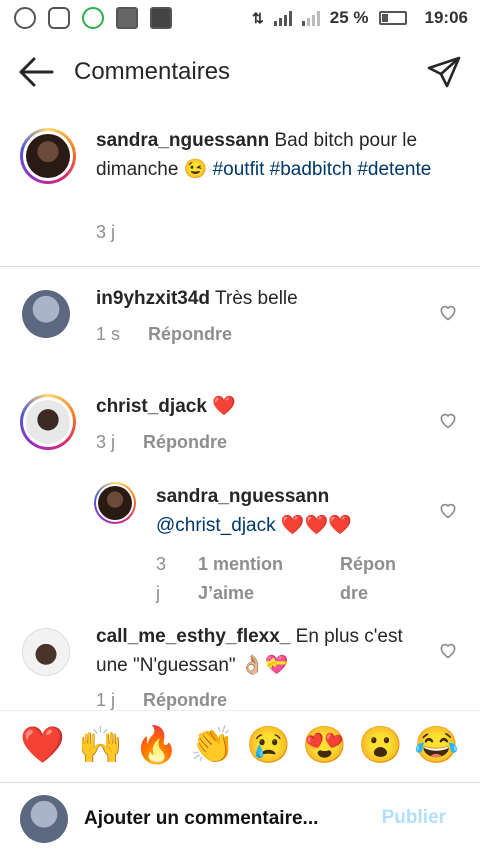 This screenshot has height=854, width=480. I want to click on top-bar: Commentaires, so click(240, 72).